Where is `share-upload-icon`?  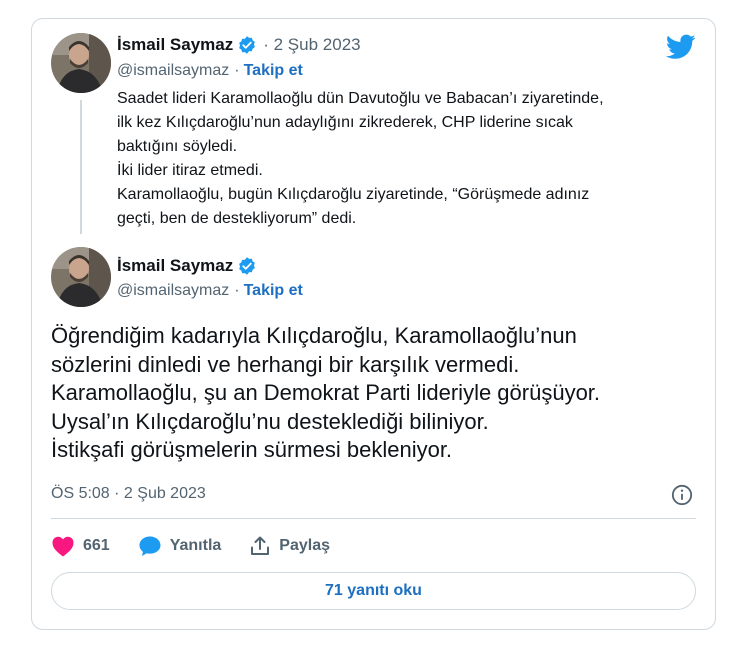 share-upload-icon is located at coordinates (260, 545).